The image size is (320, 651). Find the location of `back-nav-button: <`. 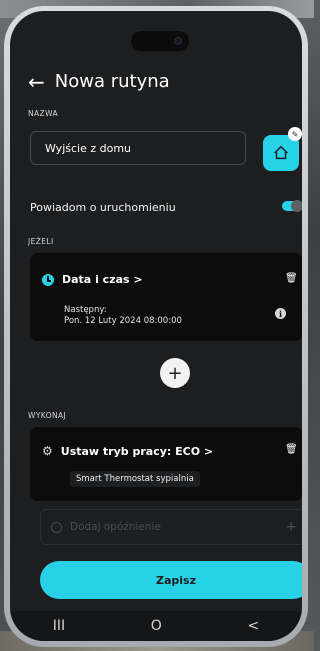

back-nav-button: < is located at coordinates (253, 626).